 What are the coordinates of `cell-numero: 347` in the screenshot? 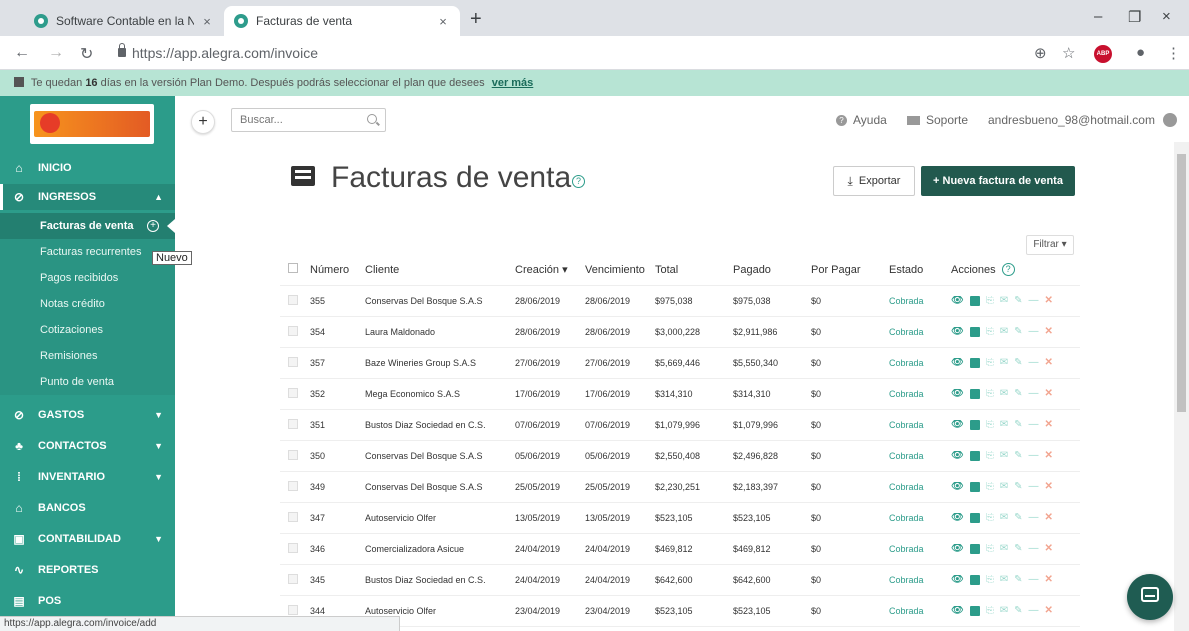 It's located at (337, 518).